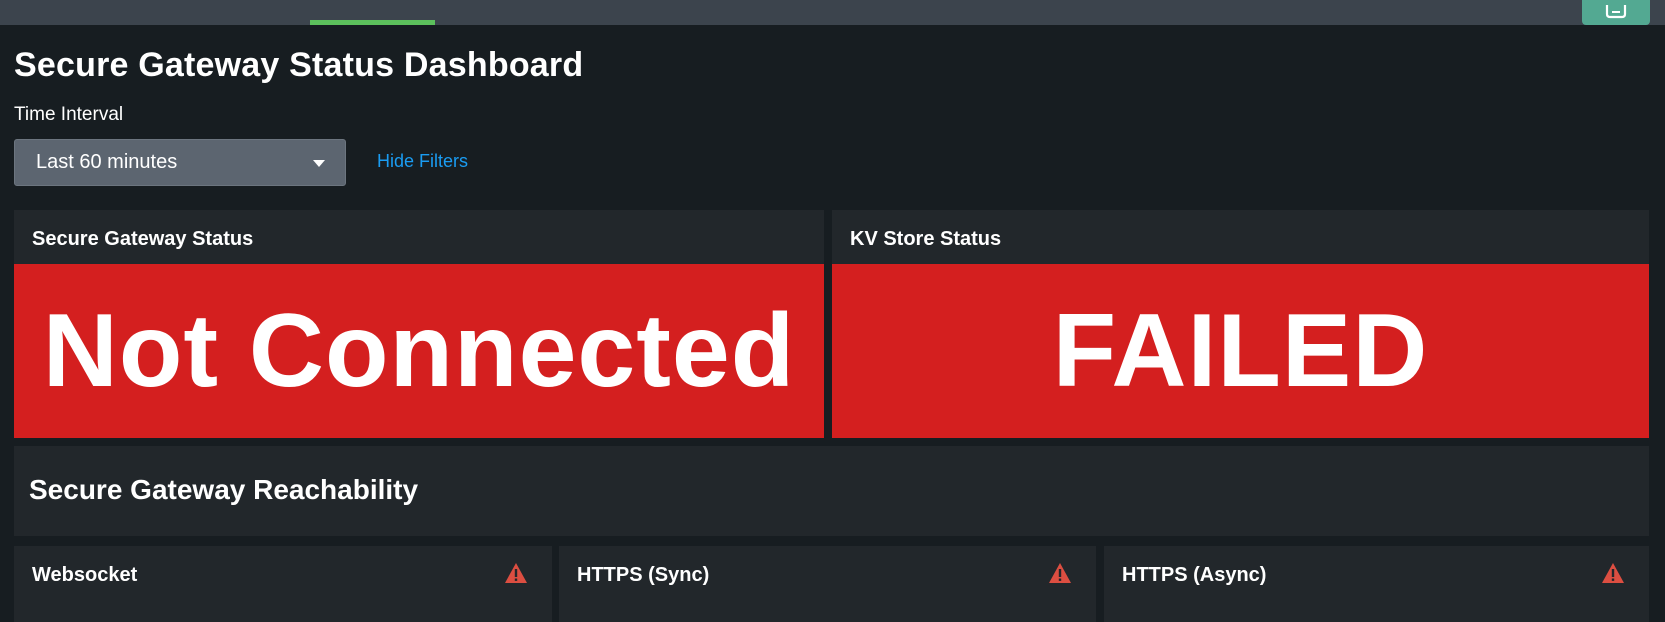 This screenshot has height=622, width=1665. Describe the element at coordinates (85, 575) in the screenshot. I see `panel-title: Websocket` at that location.